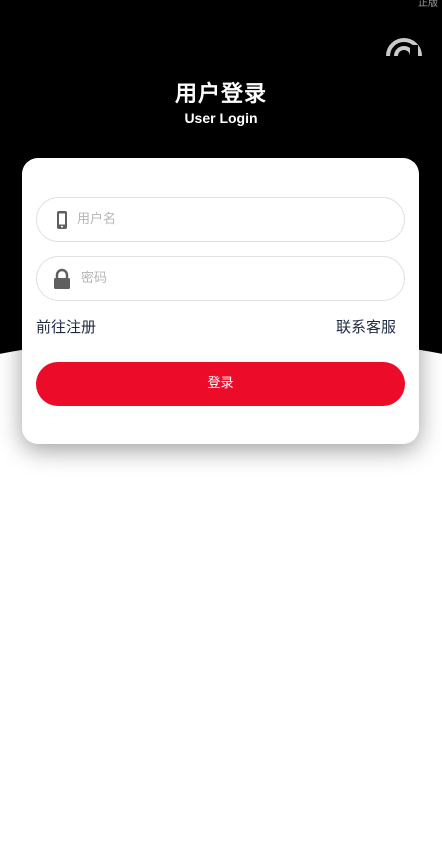 The image size is (442, 841). What do you see at coordinates (220, 384) in the screenshot?
I see `login-button: 登录` at bounding box center [220, 384].